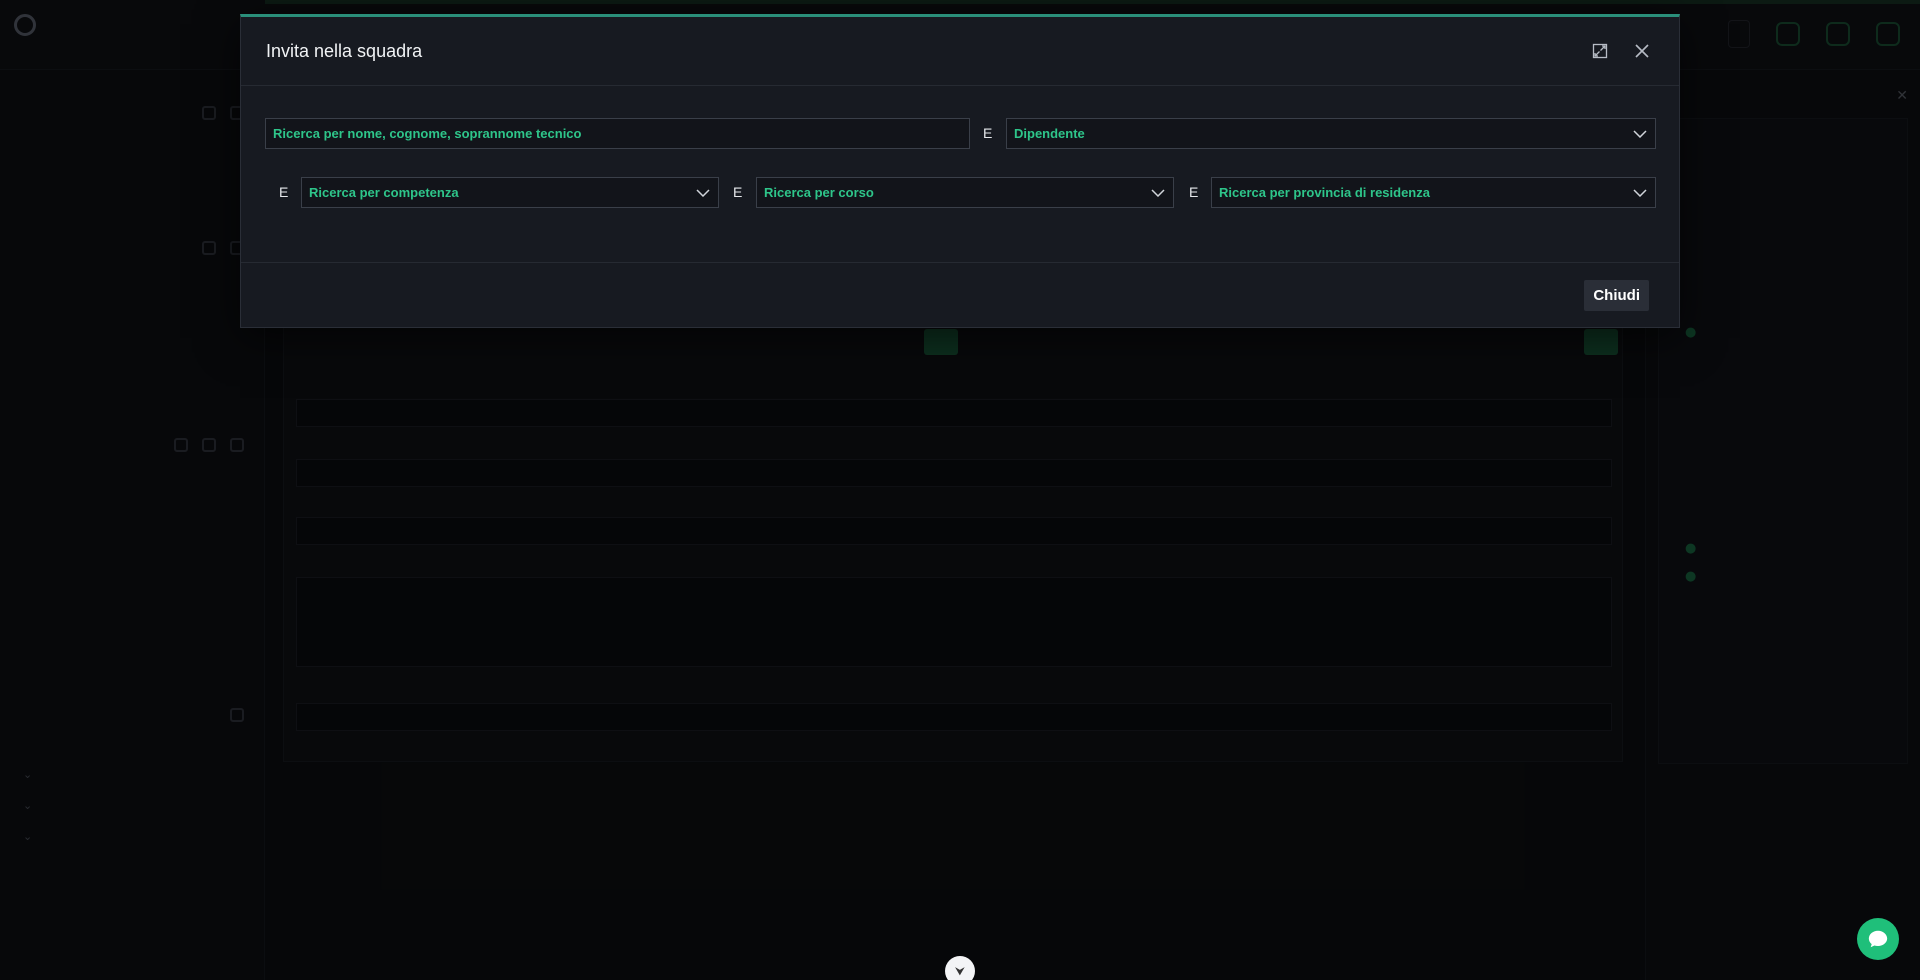  What do you see at coordinates (960, 295) in the screenshot?
I see `modal-footer: Chiudi` at bounding box center [960, 295].